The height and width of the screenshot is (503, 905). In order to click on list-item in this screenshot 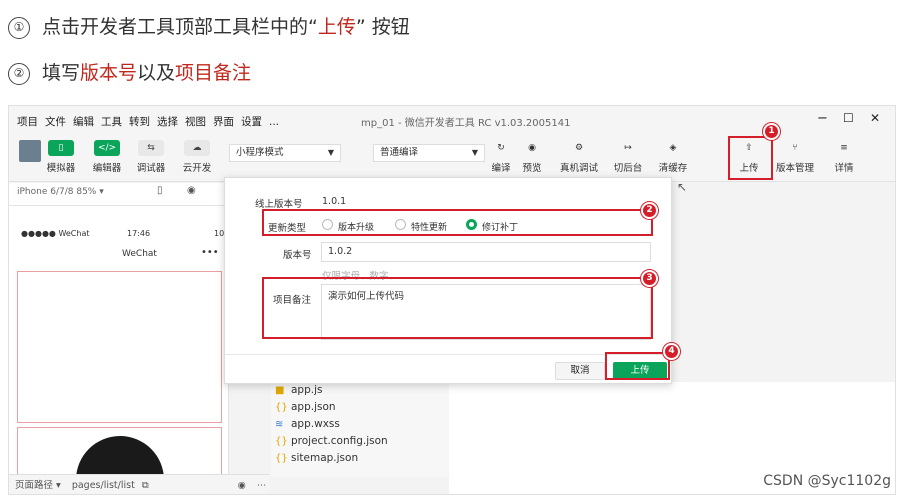, I will do `click(119, 347)`.